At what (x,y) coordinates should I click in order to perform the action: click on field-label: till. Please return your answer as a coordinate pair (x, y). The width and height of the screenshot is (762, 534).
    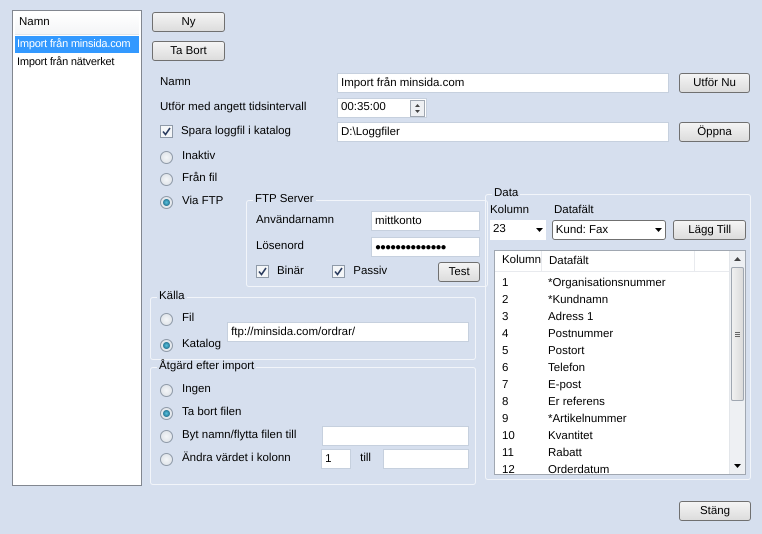
    Looking at the image, I should click on (365, 459).